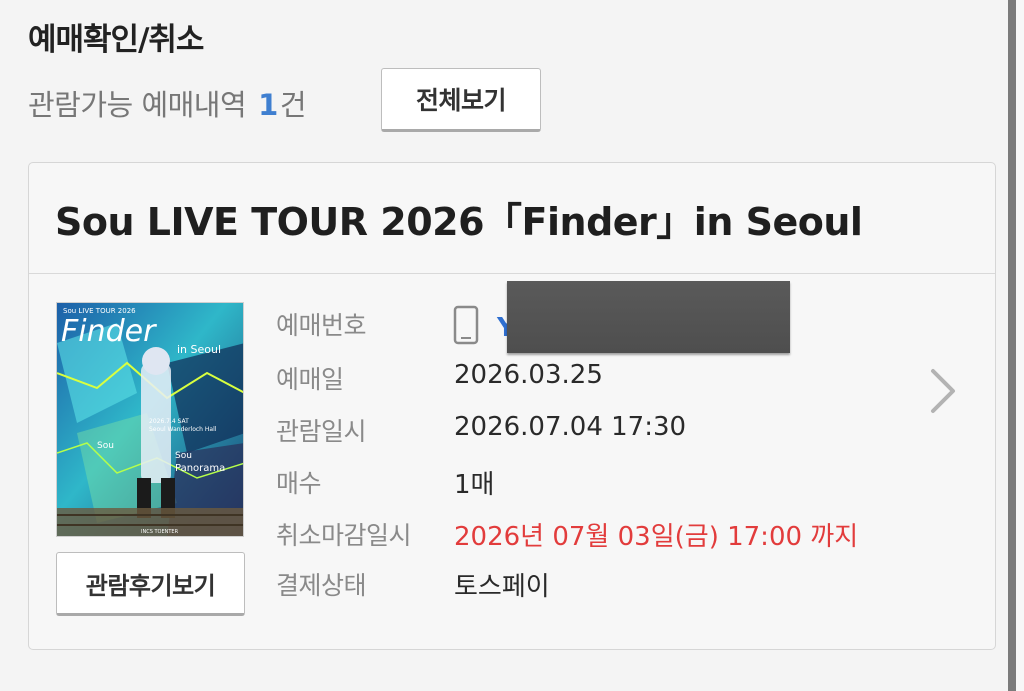 The width and height of the screenshot is (1024, 691). I want to click on info-label: 취소마감일시, so click(344, 535).